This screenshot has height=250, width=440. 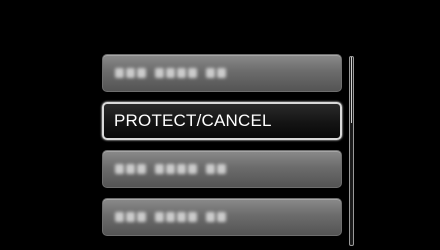 I want to click on scrollbar-thumb, so click(x=351, y=90).